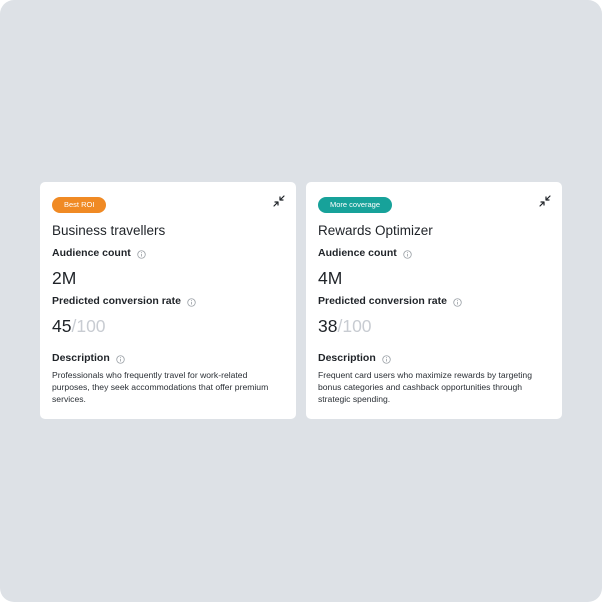 The image size is (602, 602). I want to click on badge-best-roi: Best ROI, so click(79, 205).